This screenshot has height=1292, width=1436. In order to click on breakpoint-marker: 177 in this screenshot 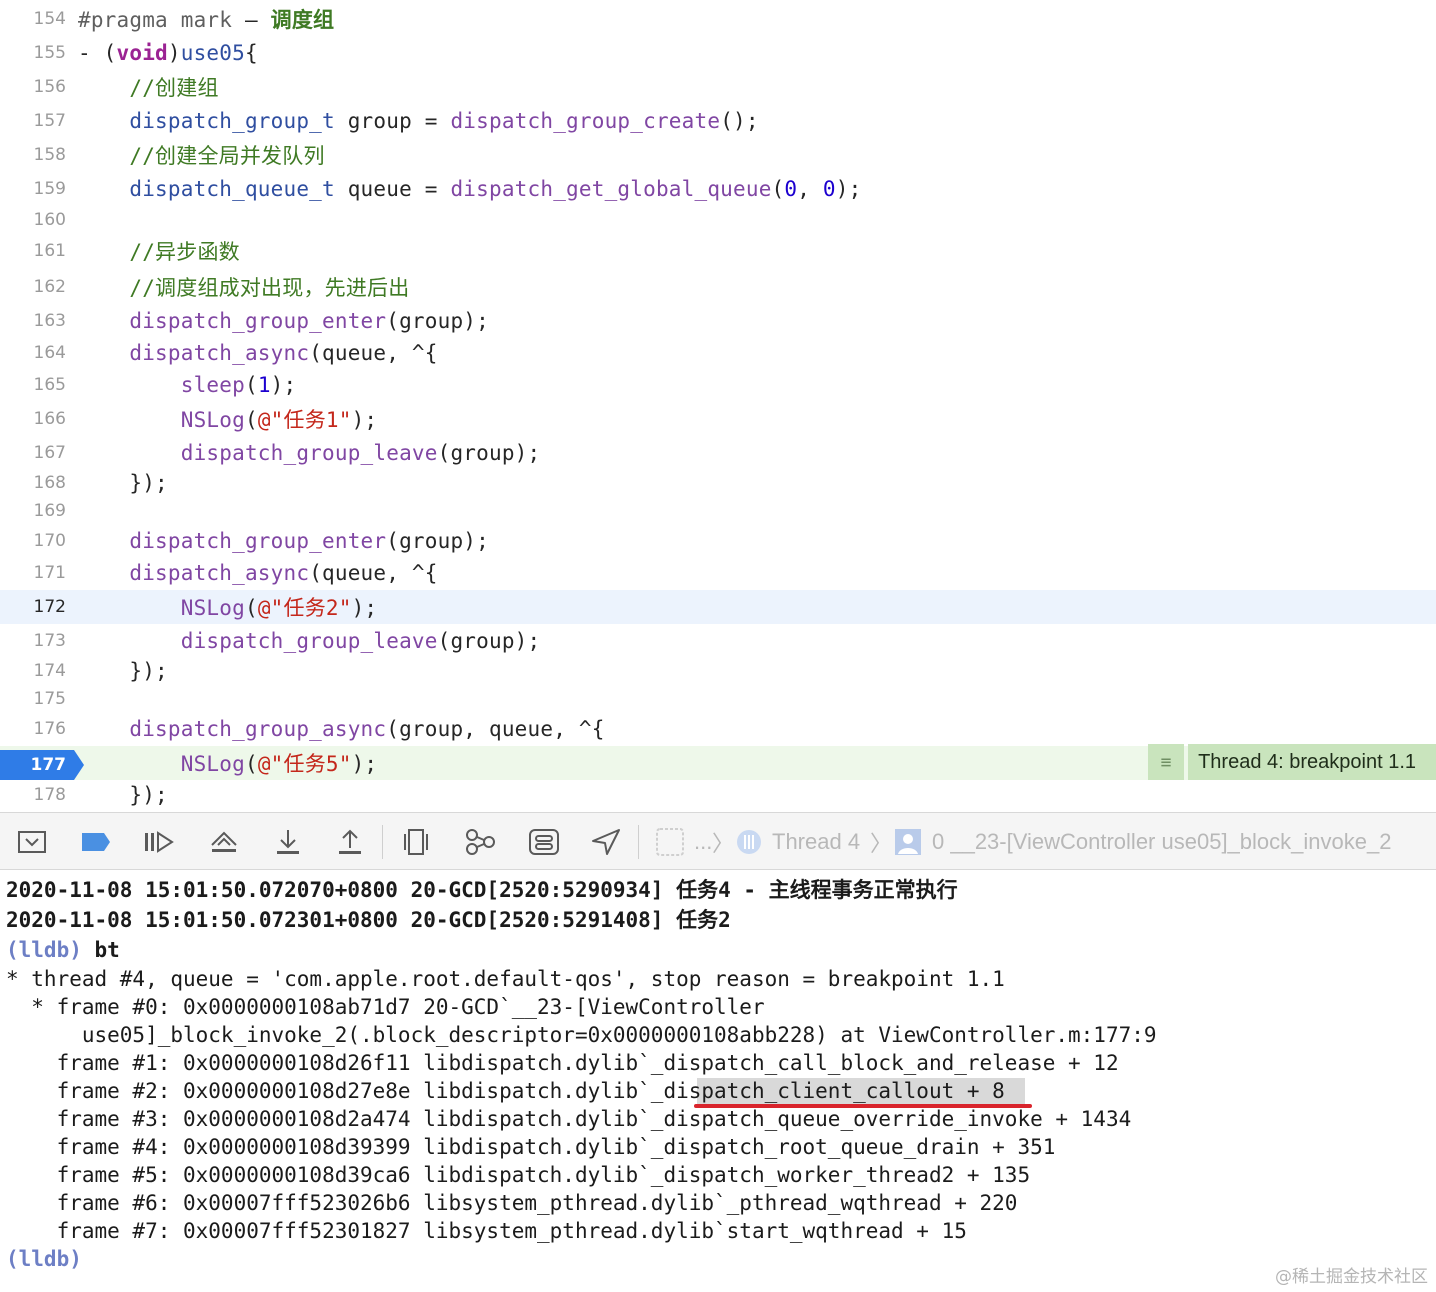, I will do `click(42, 765)`.